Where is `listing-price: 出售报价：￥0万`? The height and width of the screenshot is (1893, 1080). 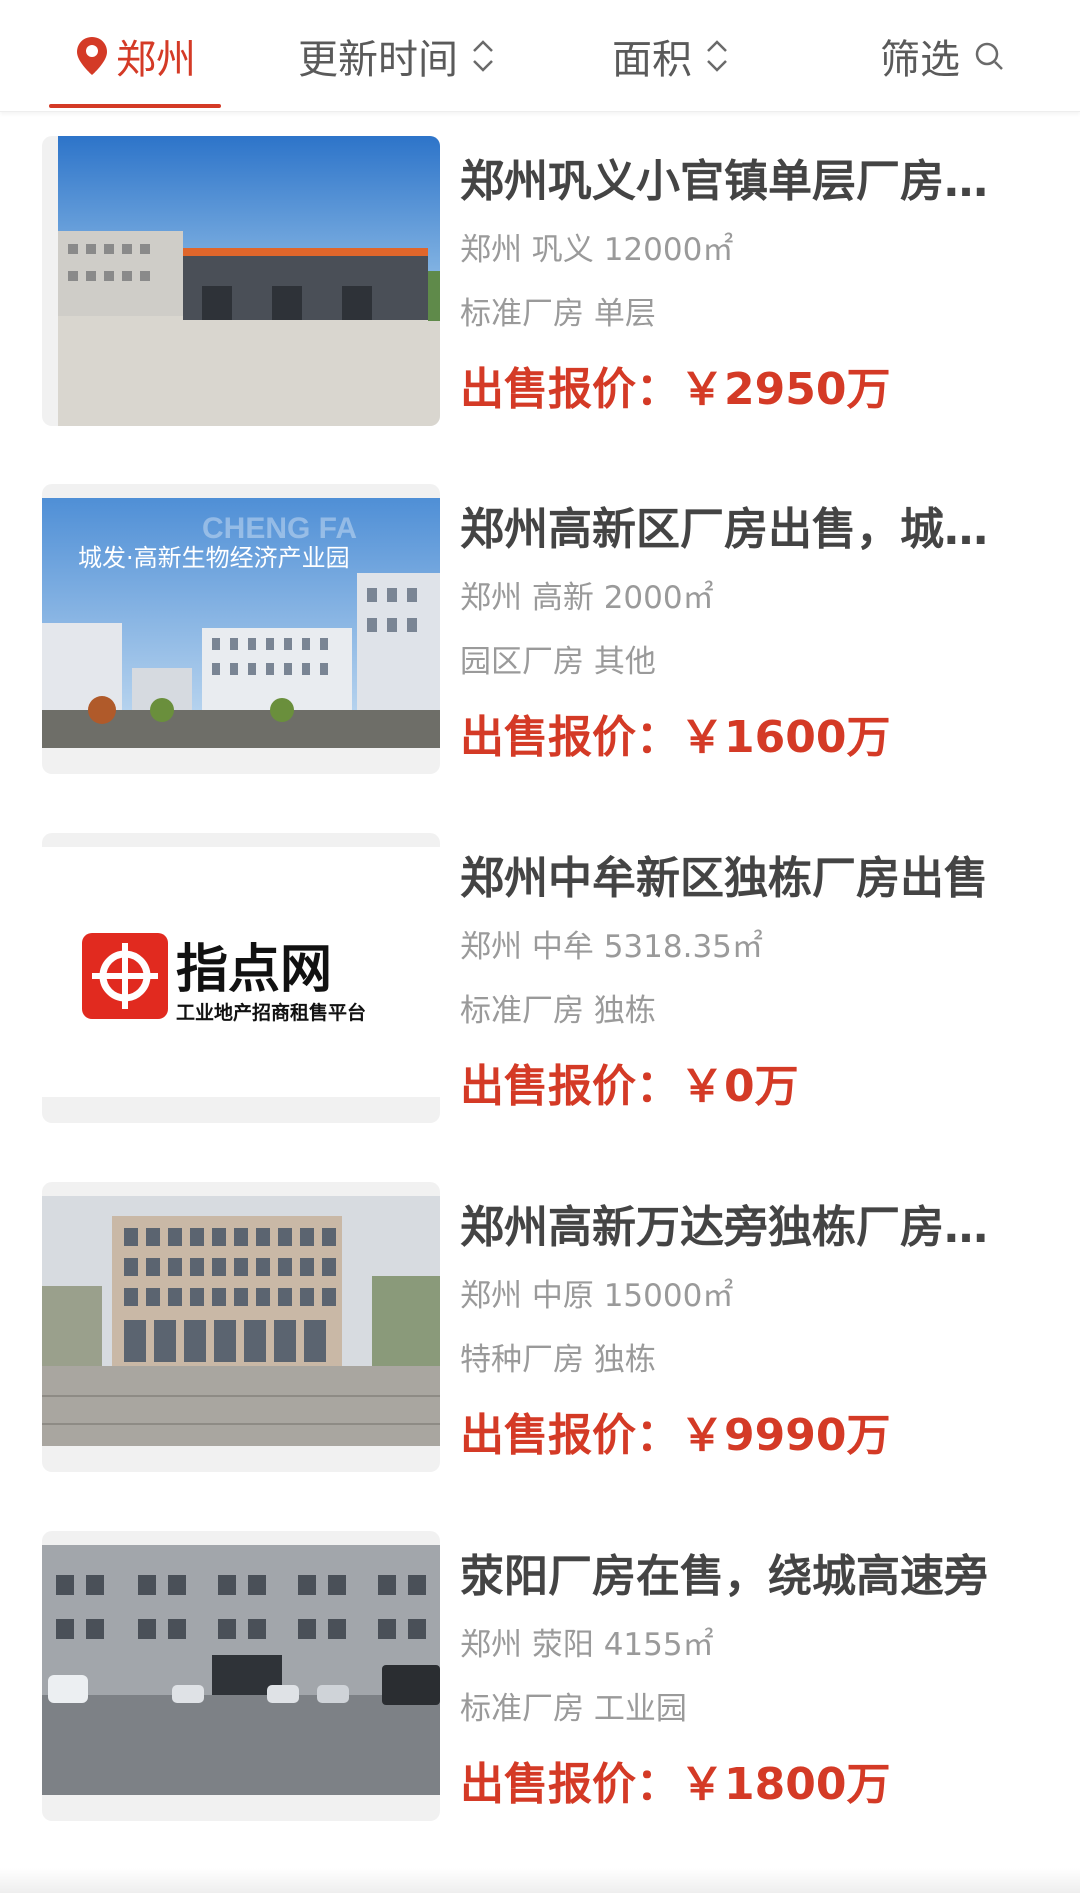 listing-price: 出售报价：￥0万 is located at coordinates (730, 1087).